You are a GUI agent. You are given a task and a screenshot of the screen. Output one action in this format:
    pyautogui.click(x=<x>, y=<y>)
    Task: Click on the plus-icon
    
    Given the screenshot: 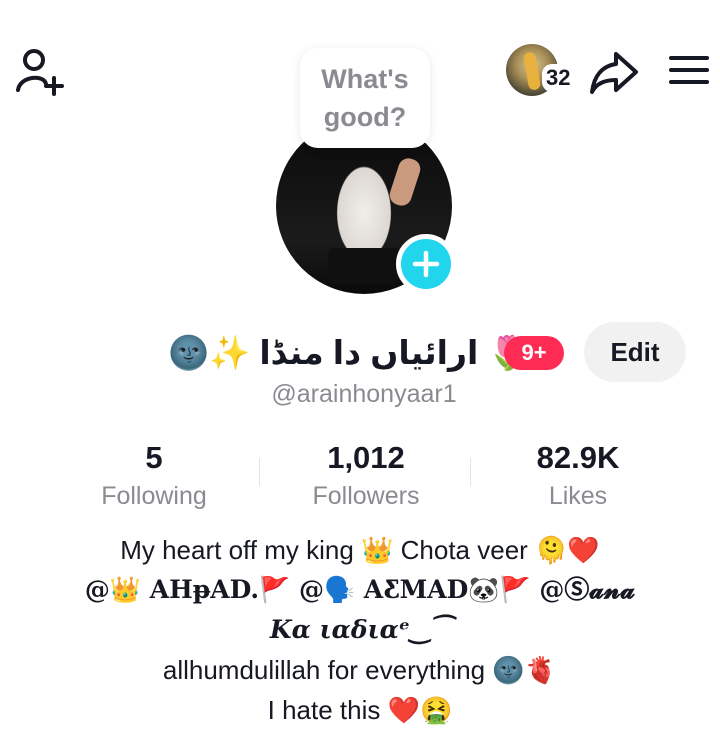 What is the action you would take?
    pyautogui.click(x=426, y=264)
    